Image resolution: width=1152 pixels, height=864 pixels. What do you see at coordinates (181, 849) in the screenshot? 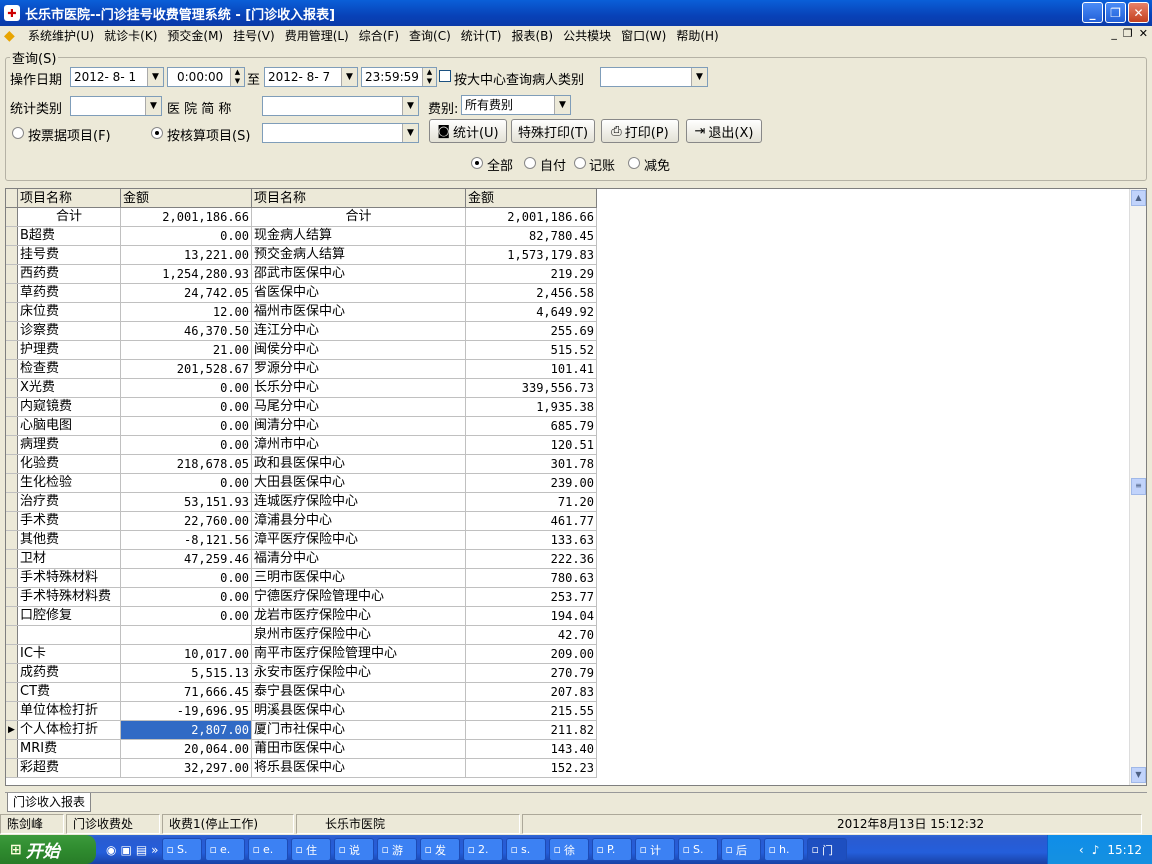
I see `taskbar-button: ▫ S.` at bounding box center [181, 849].